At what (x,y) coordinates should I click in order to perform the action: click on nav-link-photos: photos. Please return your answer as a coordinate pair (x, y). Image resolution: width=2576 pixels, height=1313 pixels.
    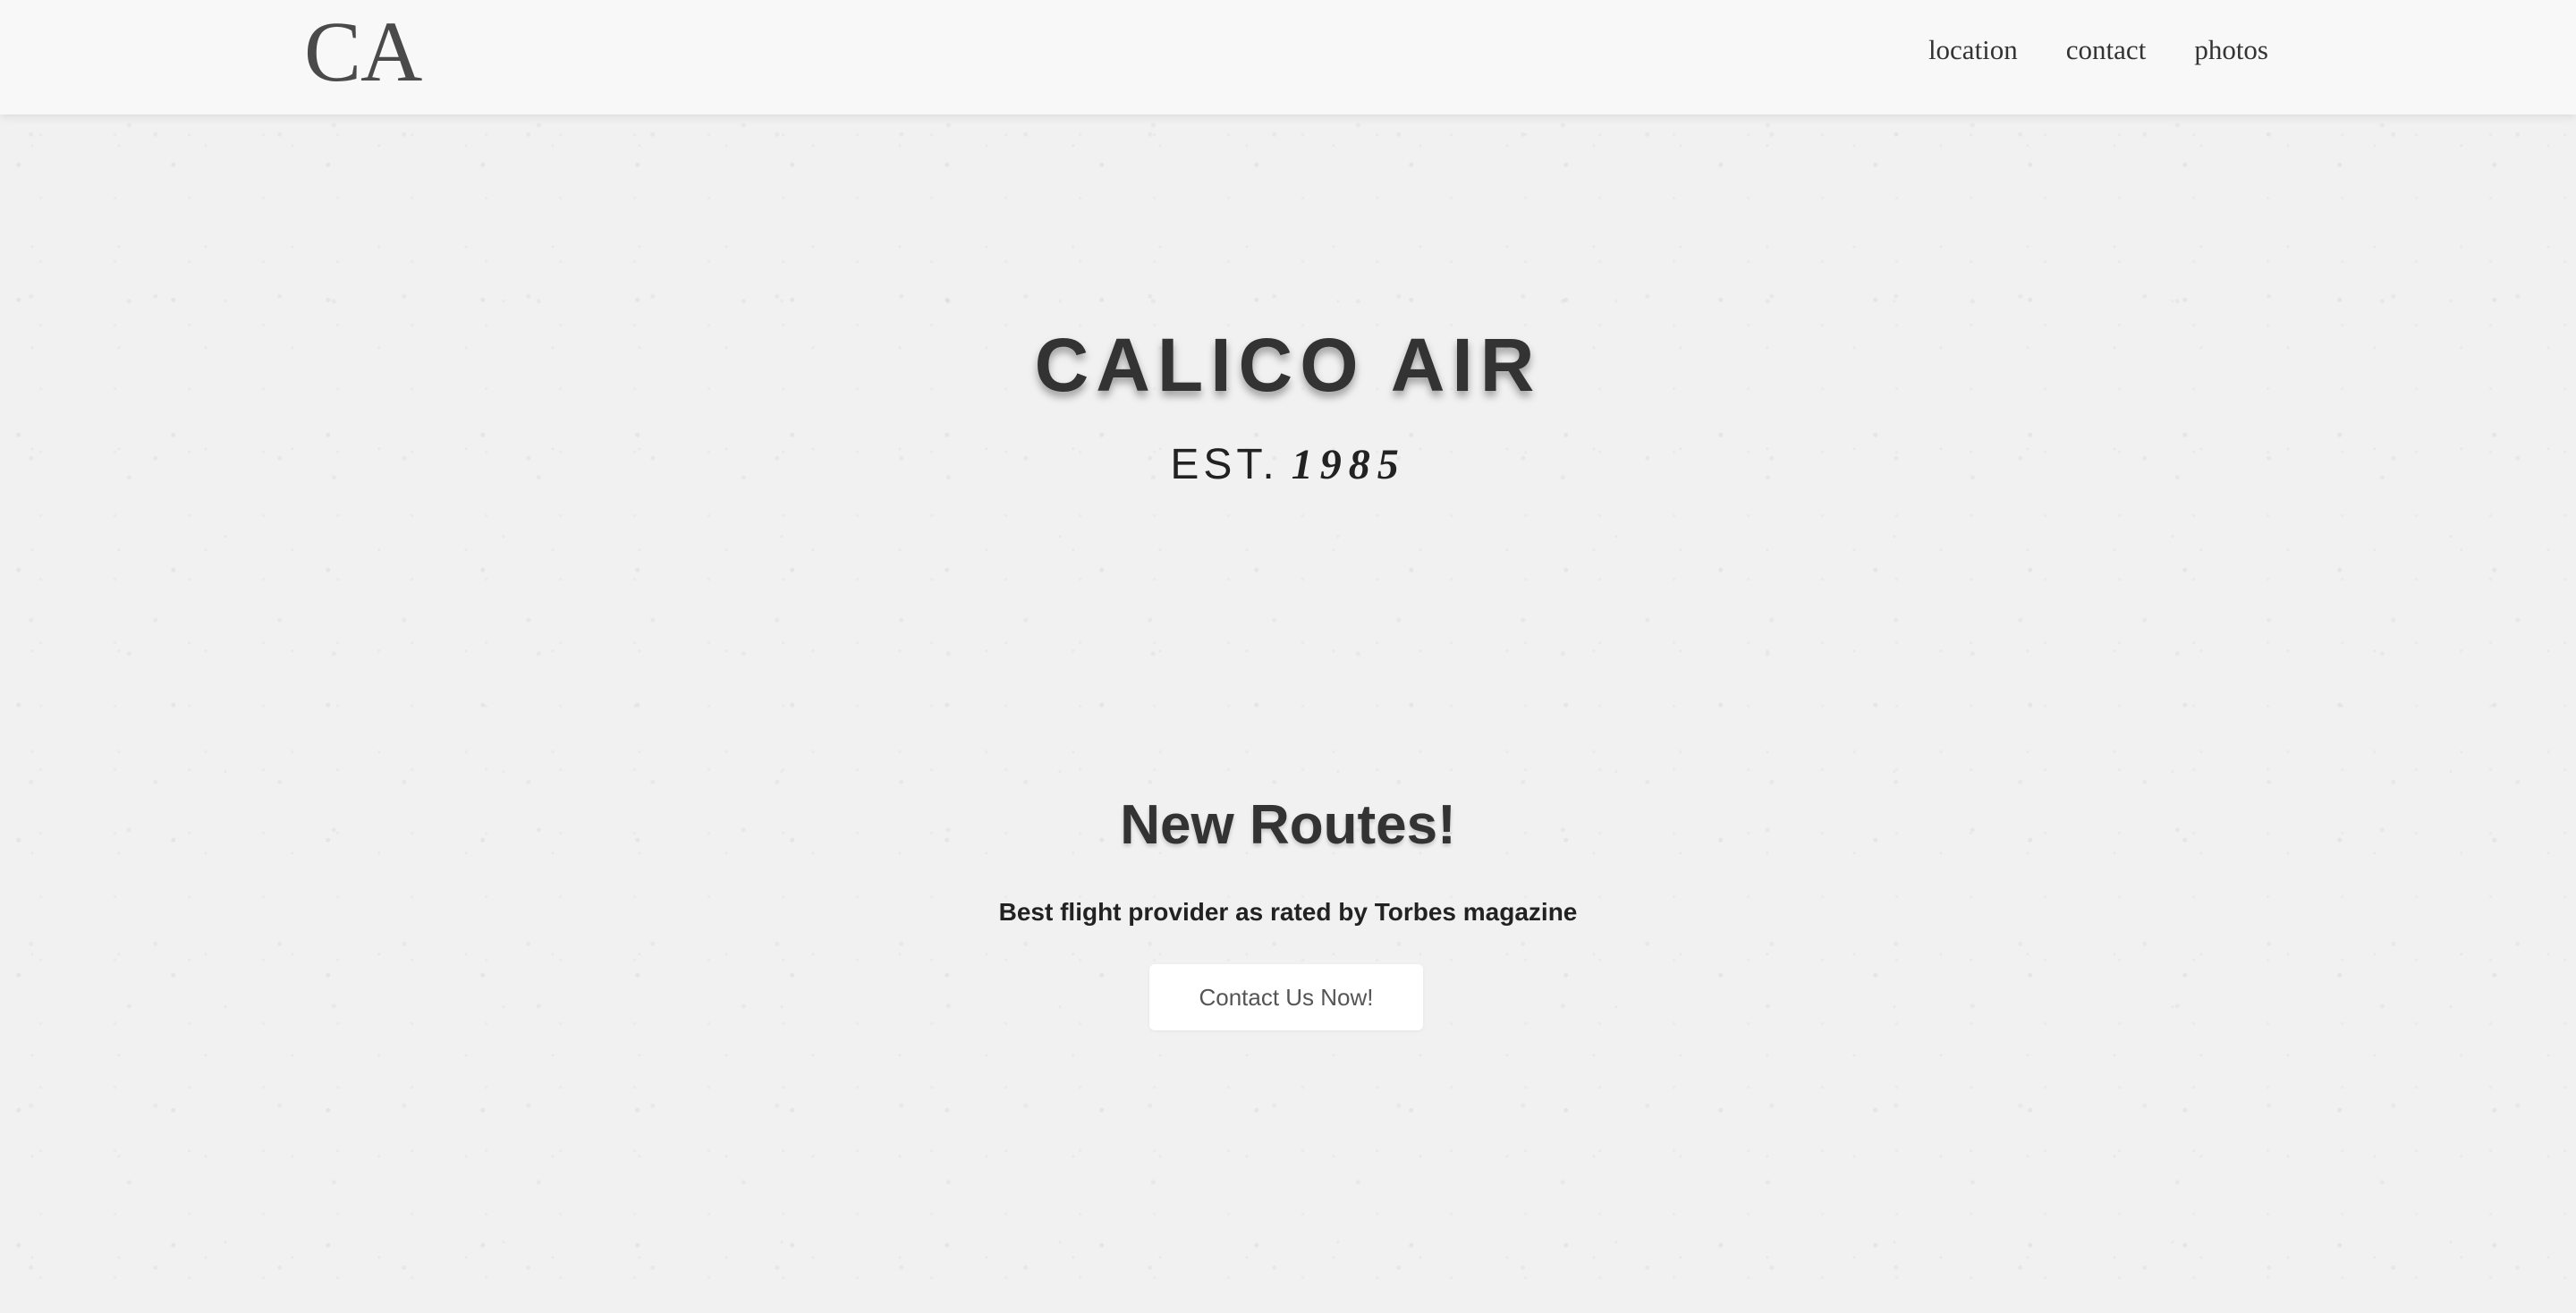
    Looking at the image, I should click on (2231, 49).